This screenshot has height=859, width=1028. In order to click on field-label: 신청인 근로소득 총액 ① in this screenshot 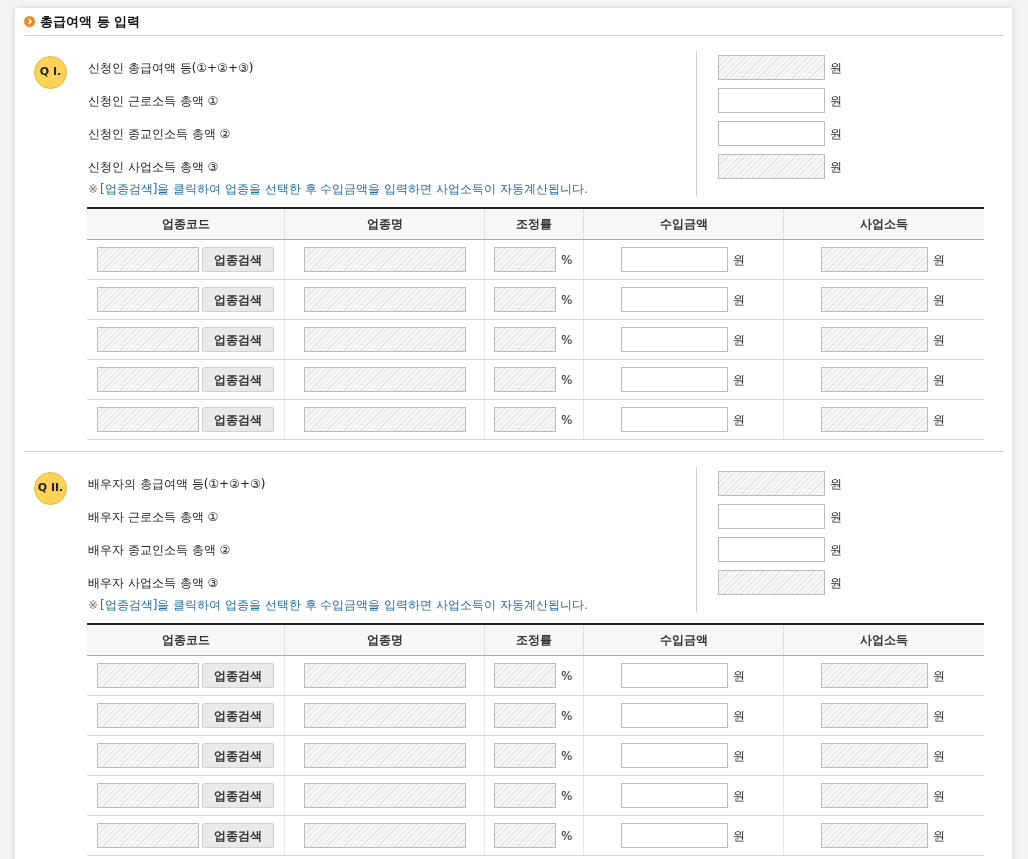, I will do `click(153, 101)`.